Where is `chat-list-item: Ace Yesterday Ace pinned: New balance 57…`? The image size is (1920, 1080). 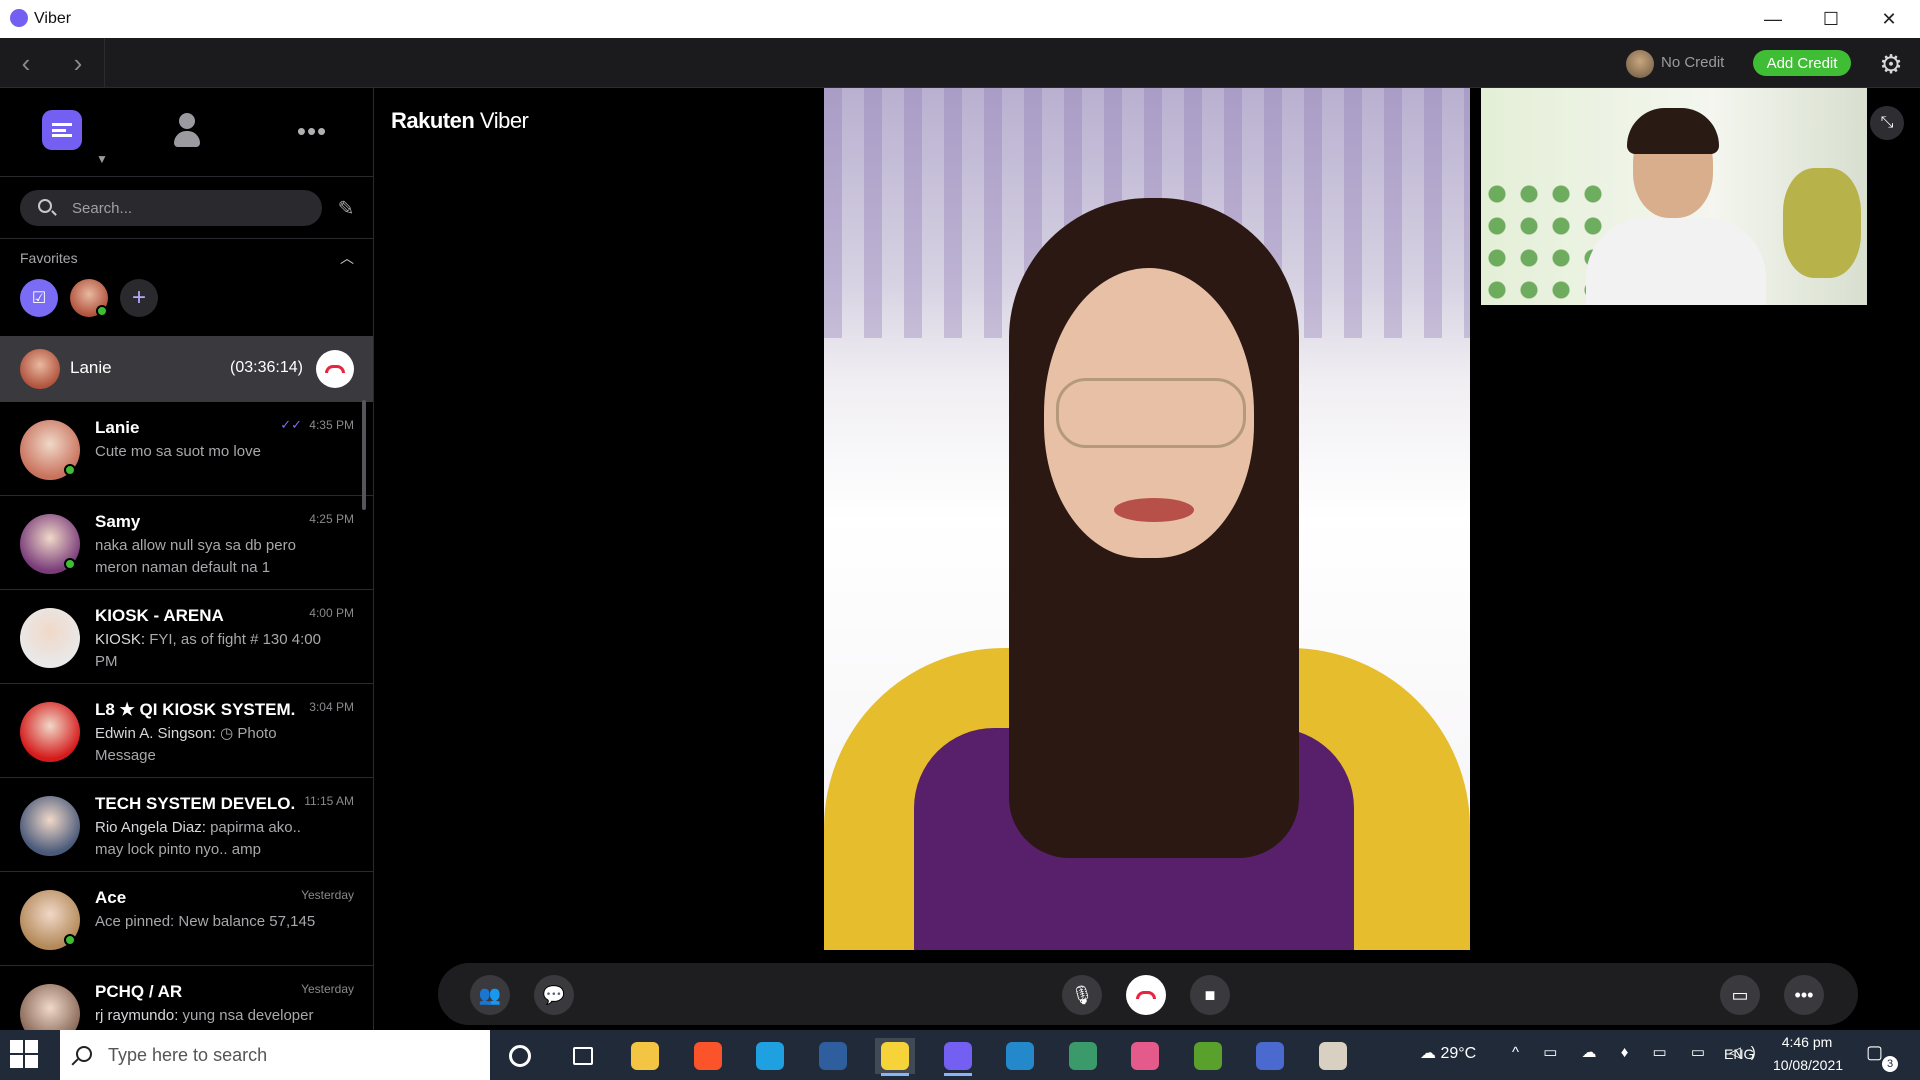
chat-list-item: Ace Yesterday Ace pinned: New balance 57… is located at coordinates (186, 919).